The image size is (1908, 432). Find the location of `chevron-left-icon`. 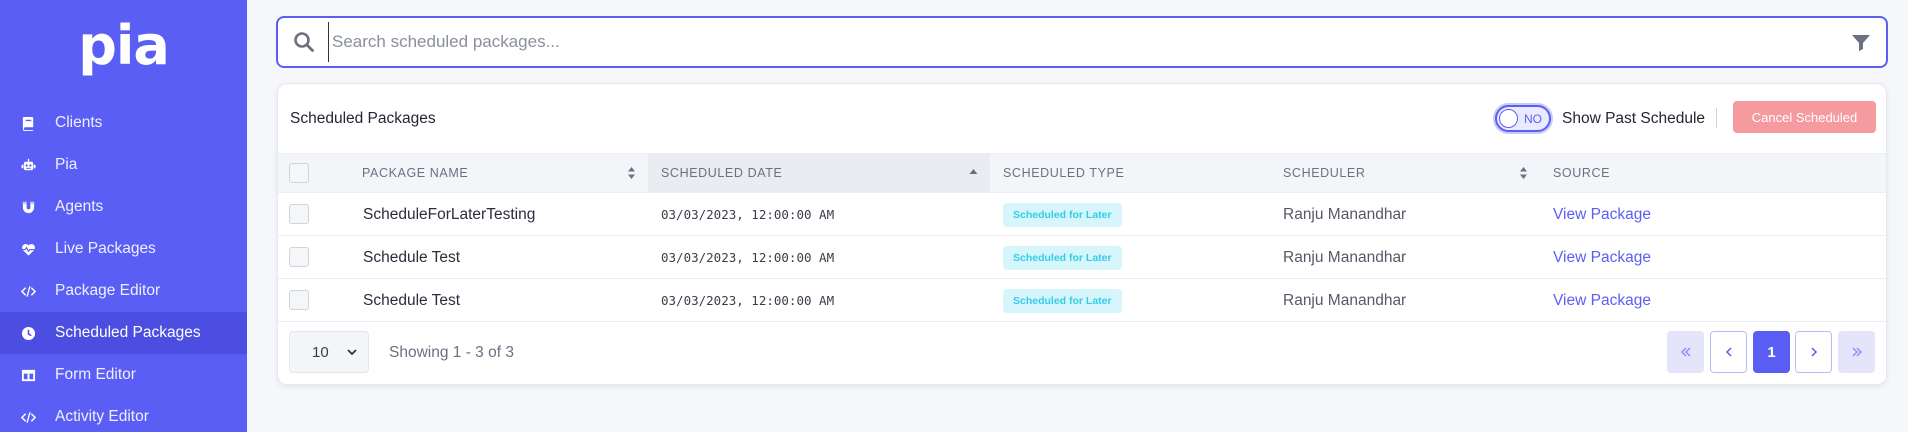

chevron-left-icon is located at coordinates (1728, 352).